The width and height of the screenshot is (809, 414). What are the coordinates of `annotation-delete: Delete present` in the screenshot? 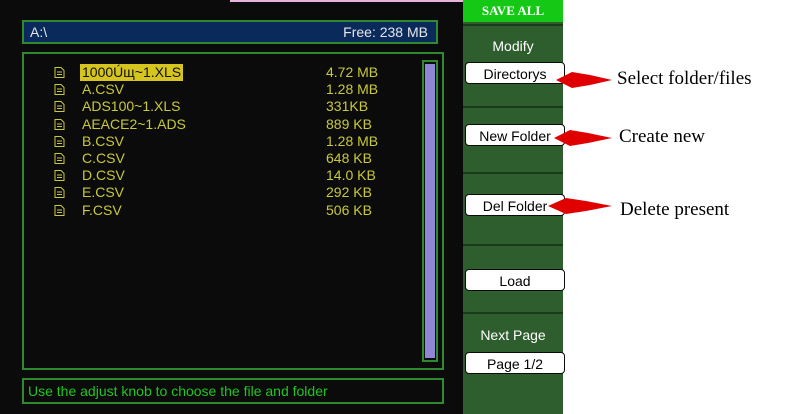 It's located at (675, 209).